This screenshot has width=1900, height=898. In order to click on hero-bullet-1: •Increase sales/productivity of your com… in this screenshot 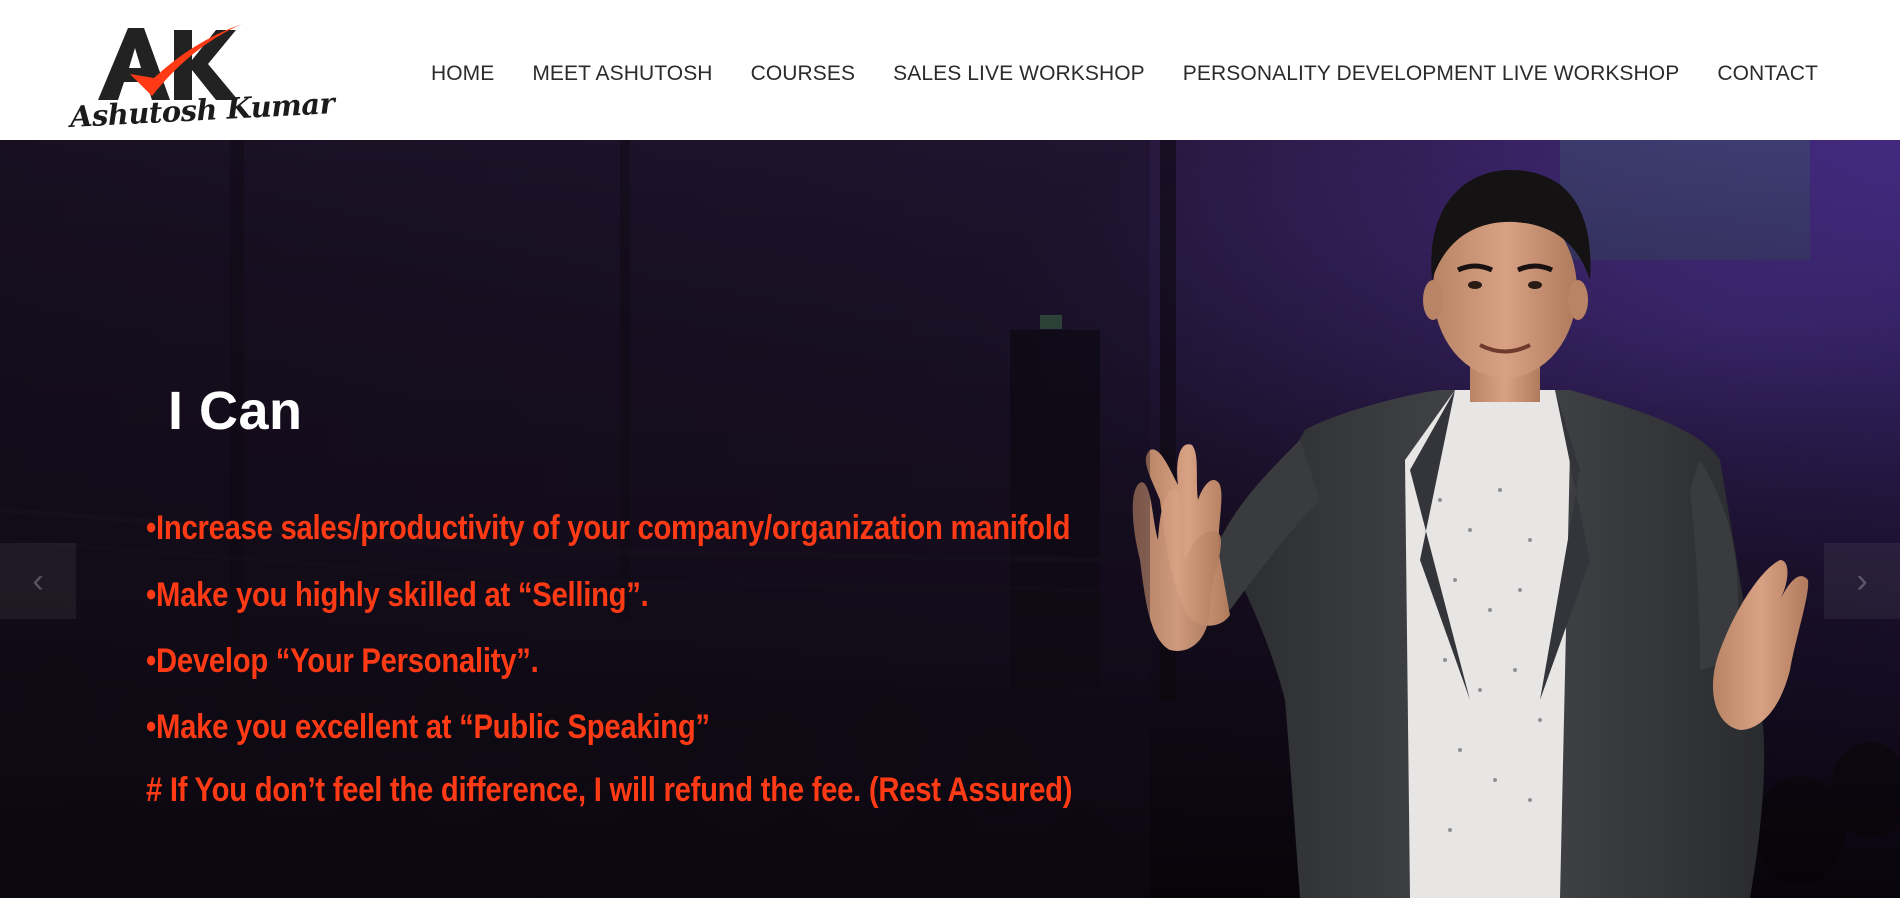, I will do `click(608, 528)`.